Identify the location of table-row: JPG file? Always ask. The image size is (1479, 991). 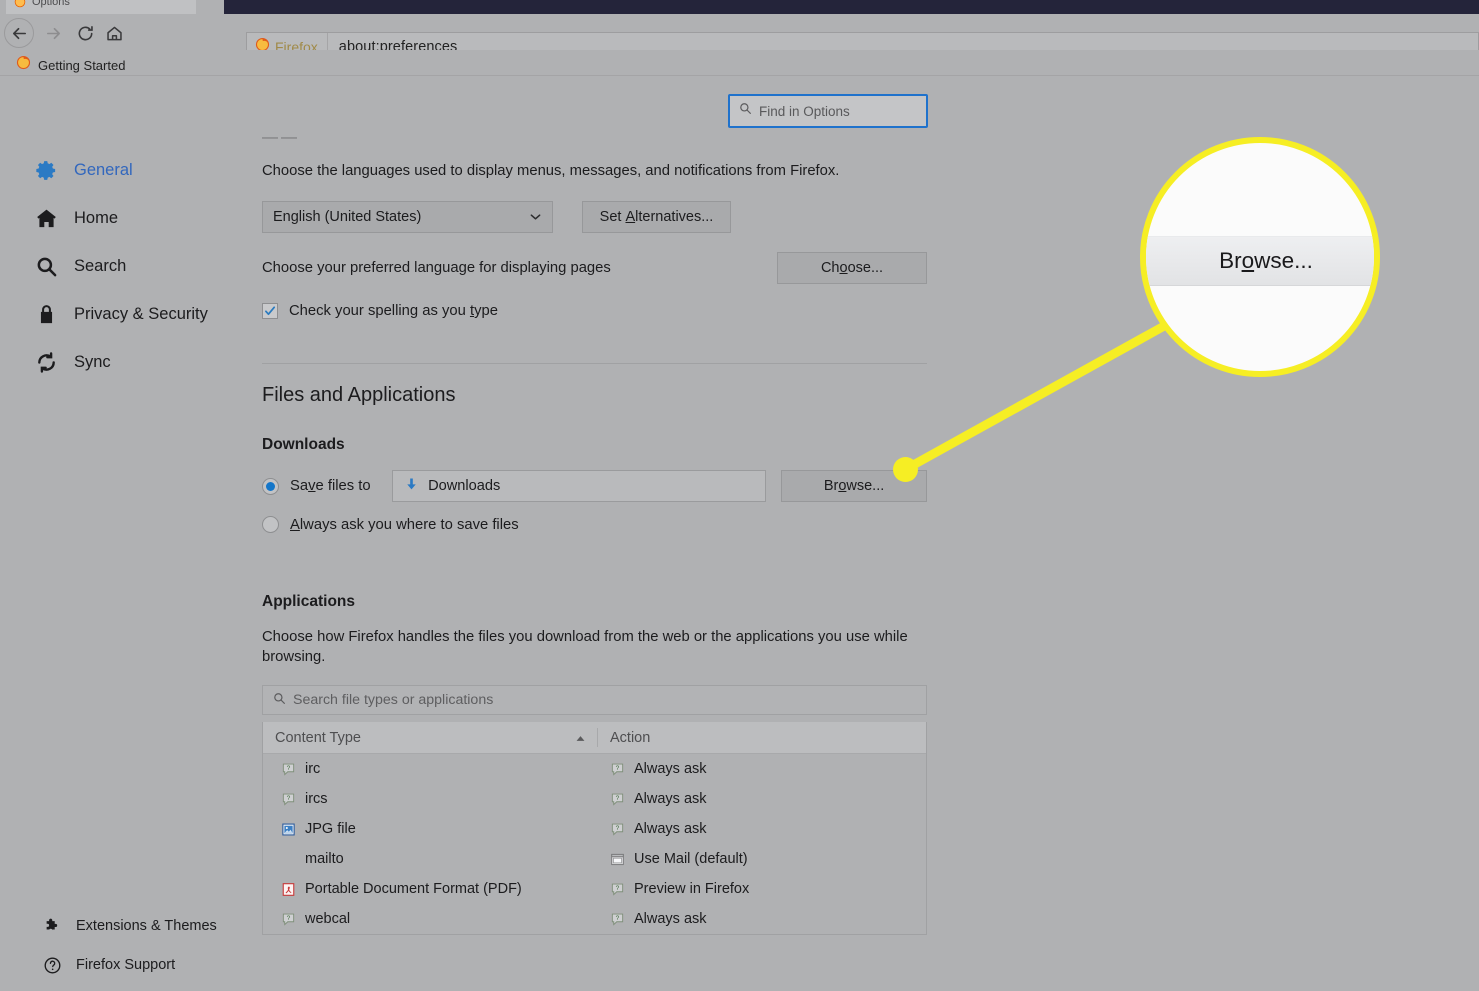
(594, 829).